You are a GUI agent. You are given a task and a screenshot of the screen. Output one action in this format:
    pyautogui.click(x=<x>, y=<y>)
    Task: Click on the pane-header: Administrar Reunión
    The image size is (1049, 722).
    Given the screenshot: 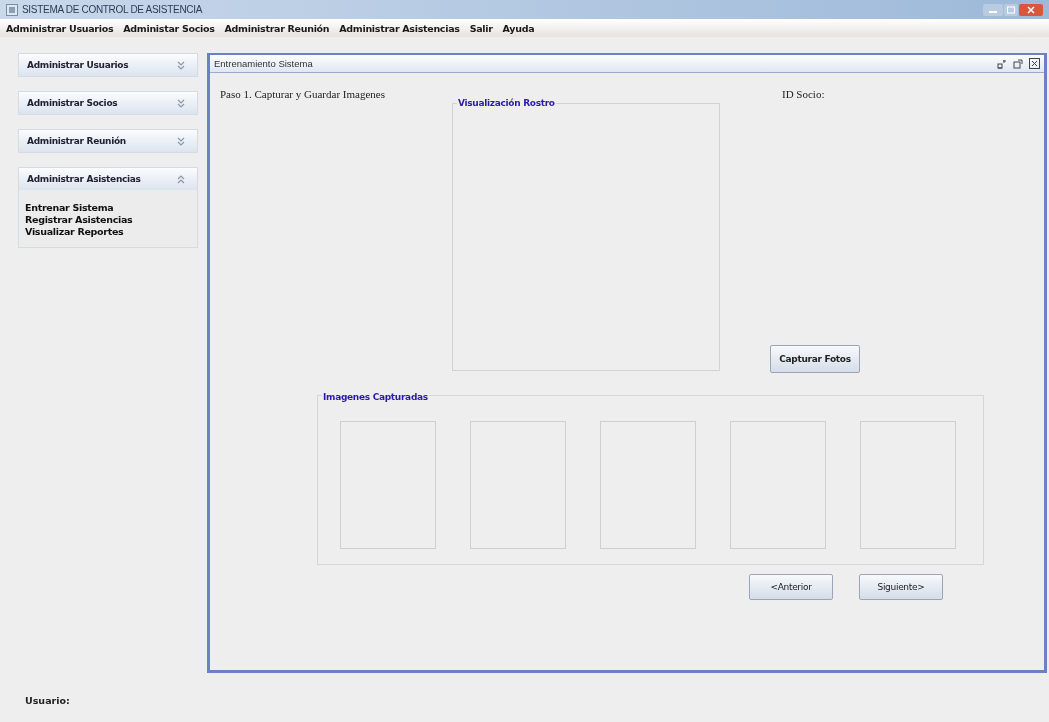 What is the action you would take?
    pyautogui.click(x=108, y=141)
    